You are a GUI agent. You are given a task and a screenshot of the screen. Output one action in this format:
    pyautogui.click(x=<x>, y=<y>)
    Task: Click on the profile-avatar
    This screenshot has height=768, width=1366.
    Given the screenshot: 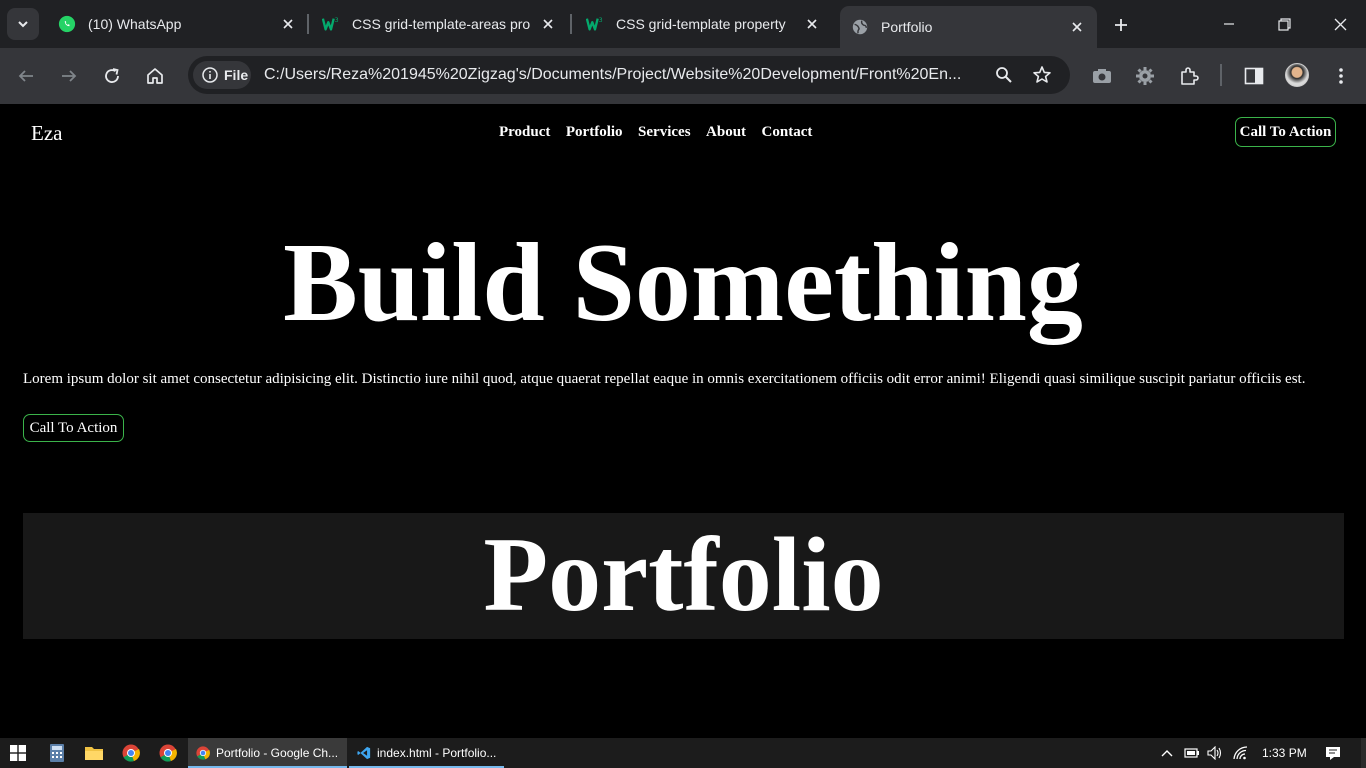 What is the action you would take?
    pyautogui.click(x=1297, y=75)
    